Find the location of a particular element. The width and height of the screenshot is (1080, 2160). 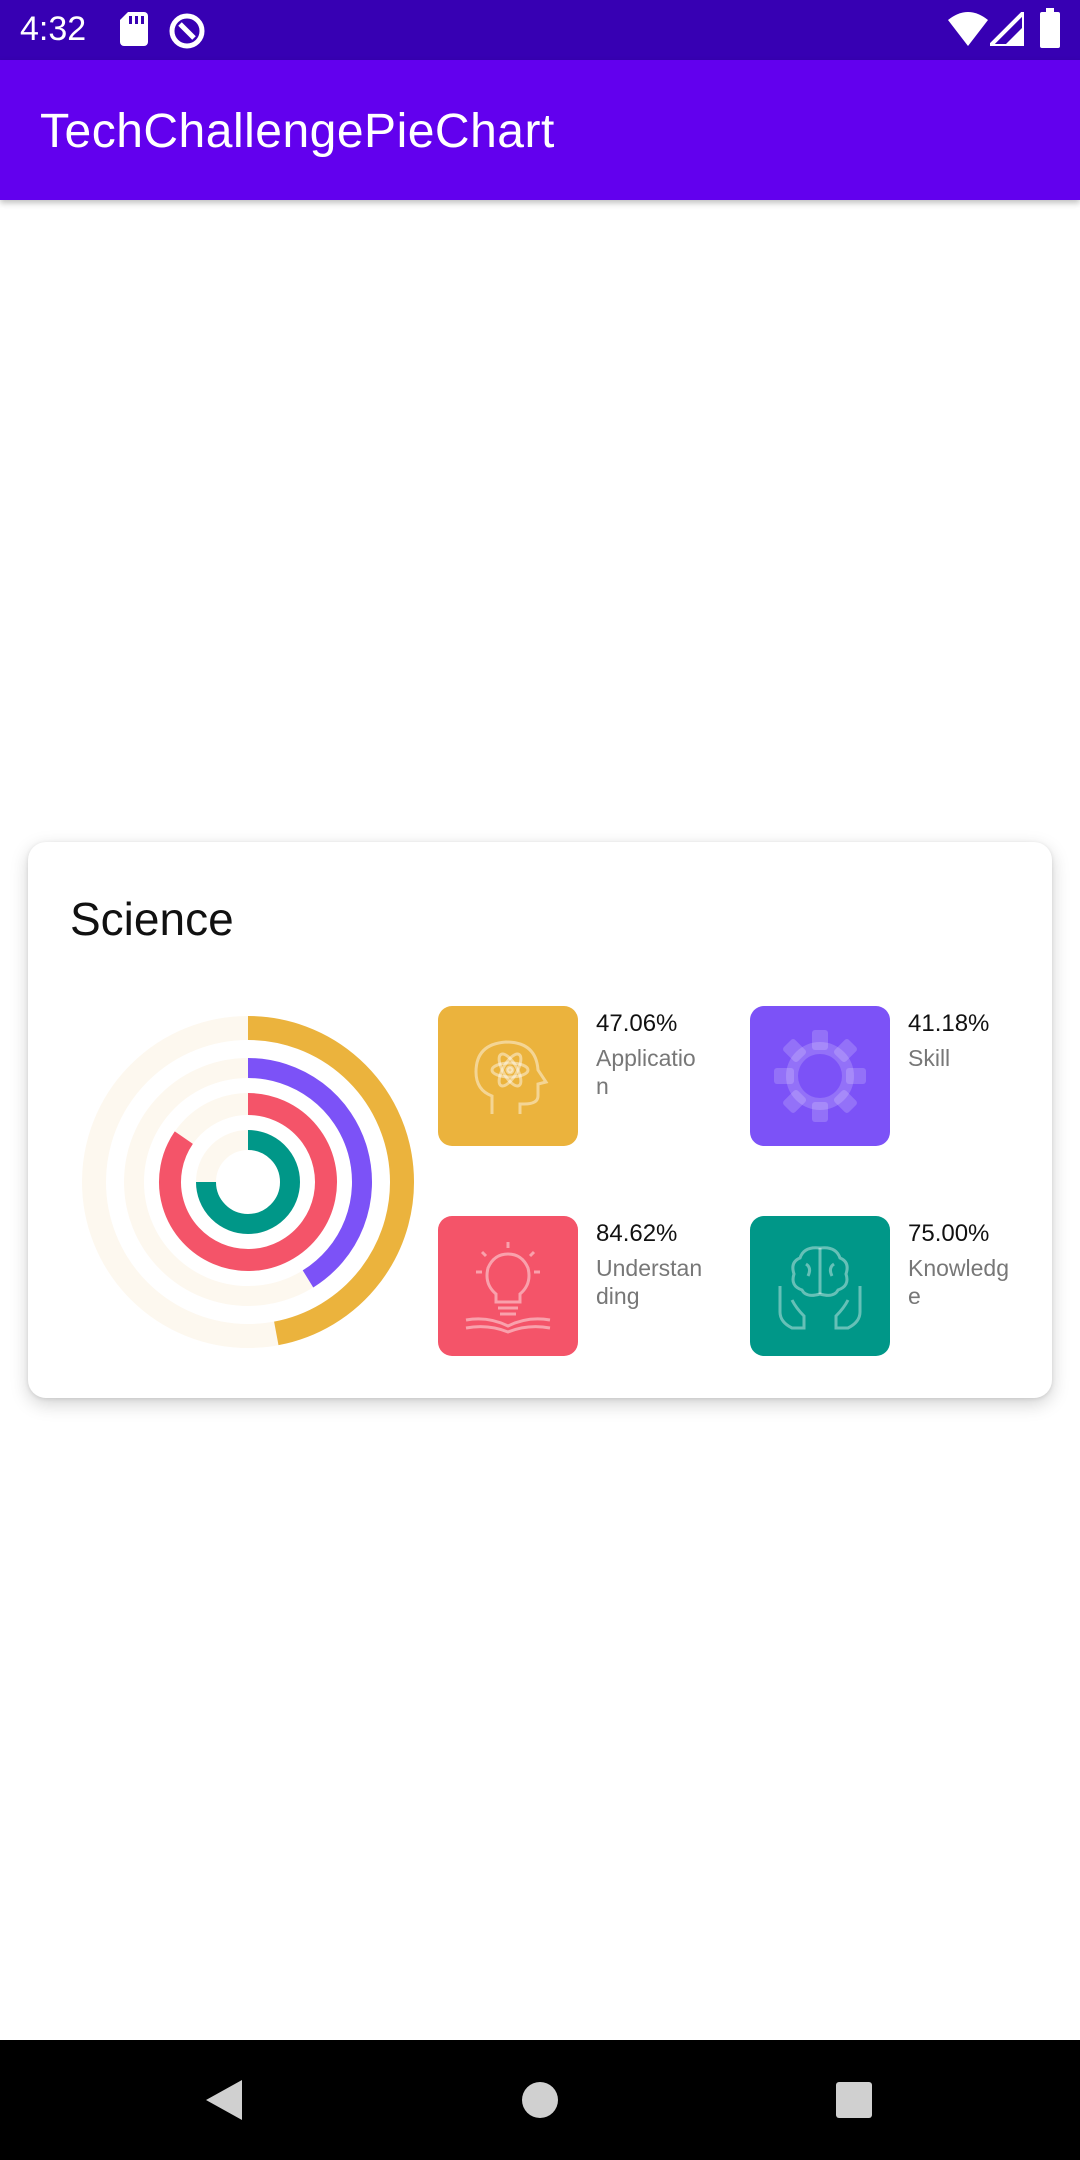

legend-label: Understanding is located at coordinates (649, 1282).